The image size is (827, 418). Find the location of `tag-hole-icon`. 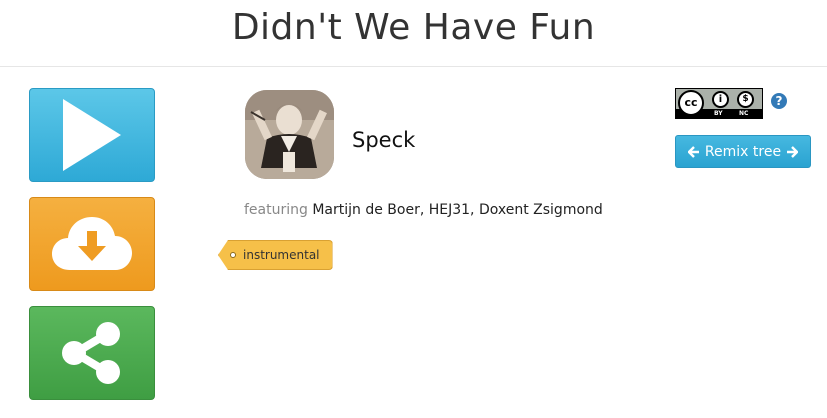

tag-hole-icon is located at coordinates (233, 255).